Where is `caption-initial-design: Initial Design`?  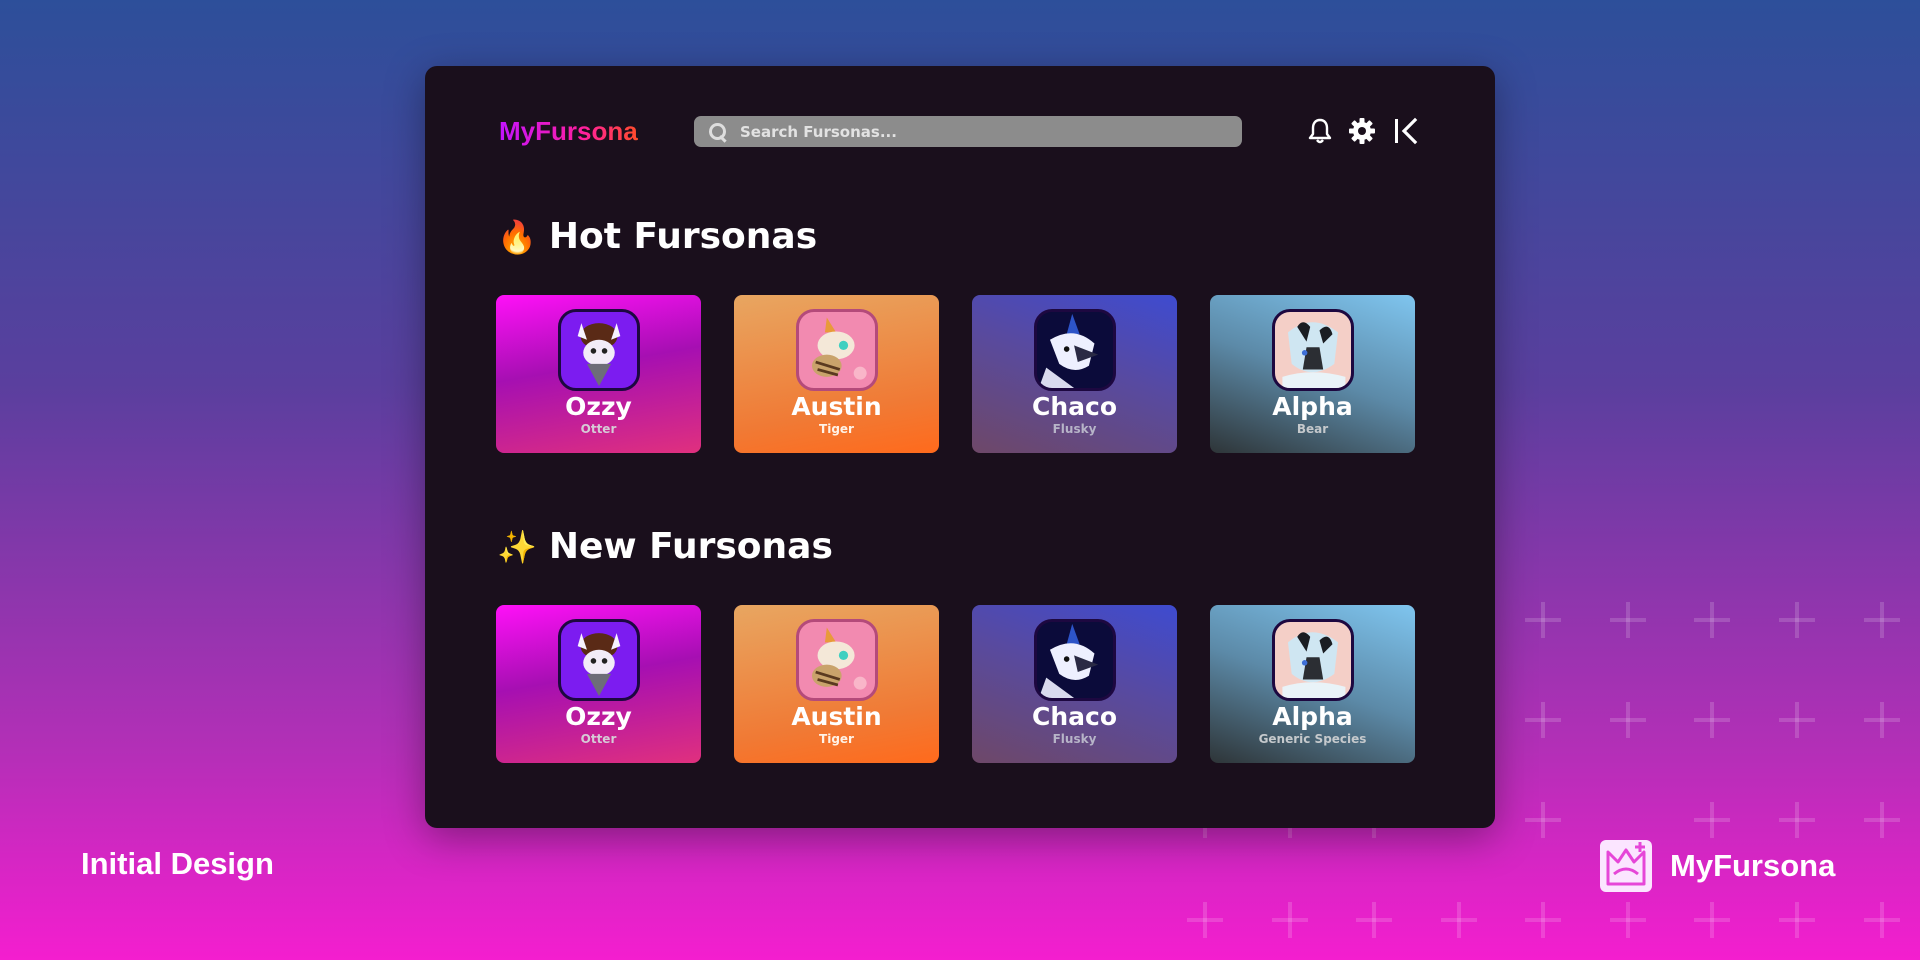 caption-initial-design: Initial Design is located at coordinates (177, 863).